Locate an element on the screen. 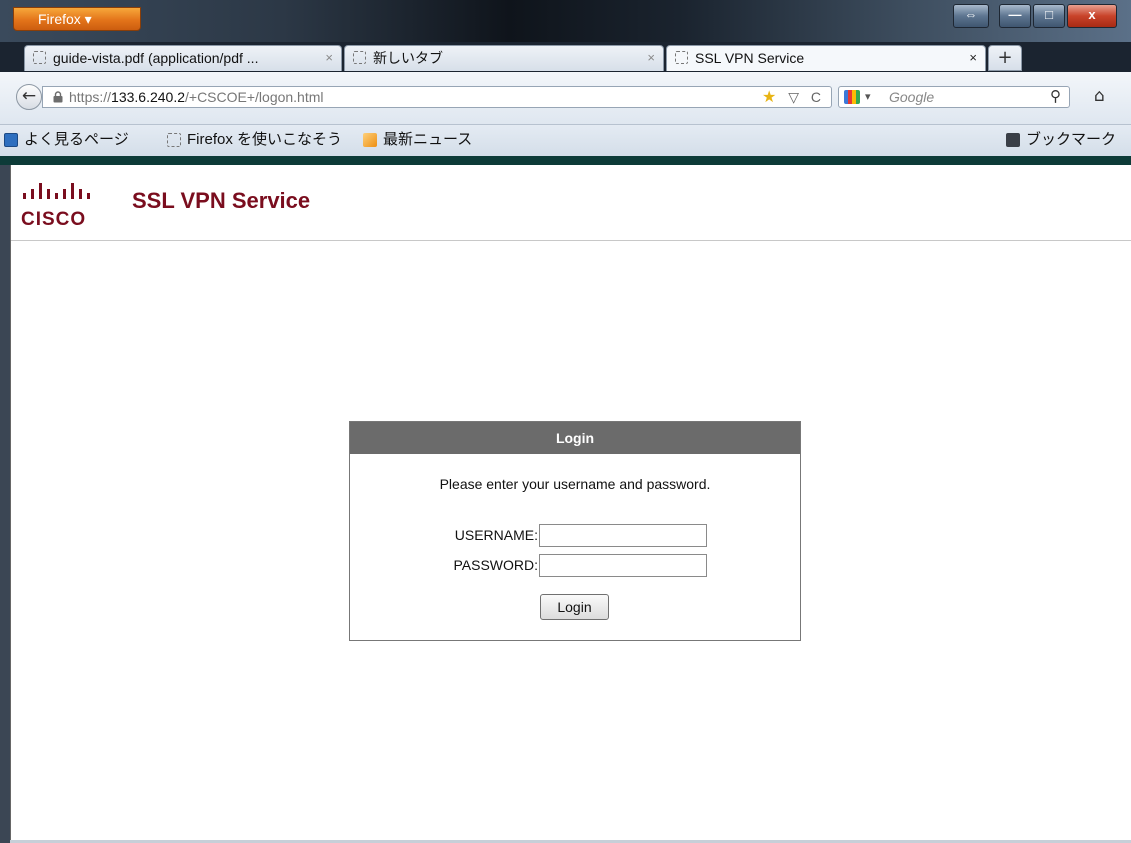  url-dropdown-icon: ▽ is located at coordinates (795, 97).